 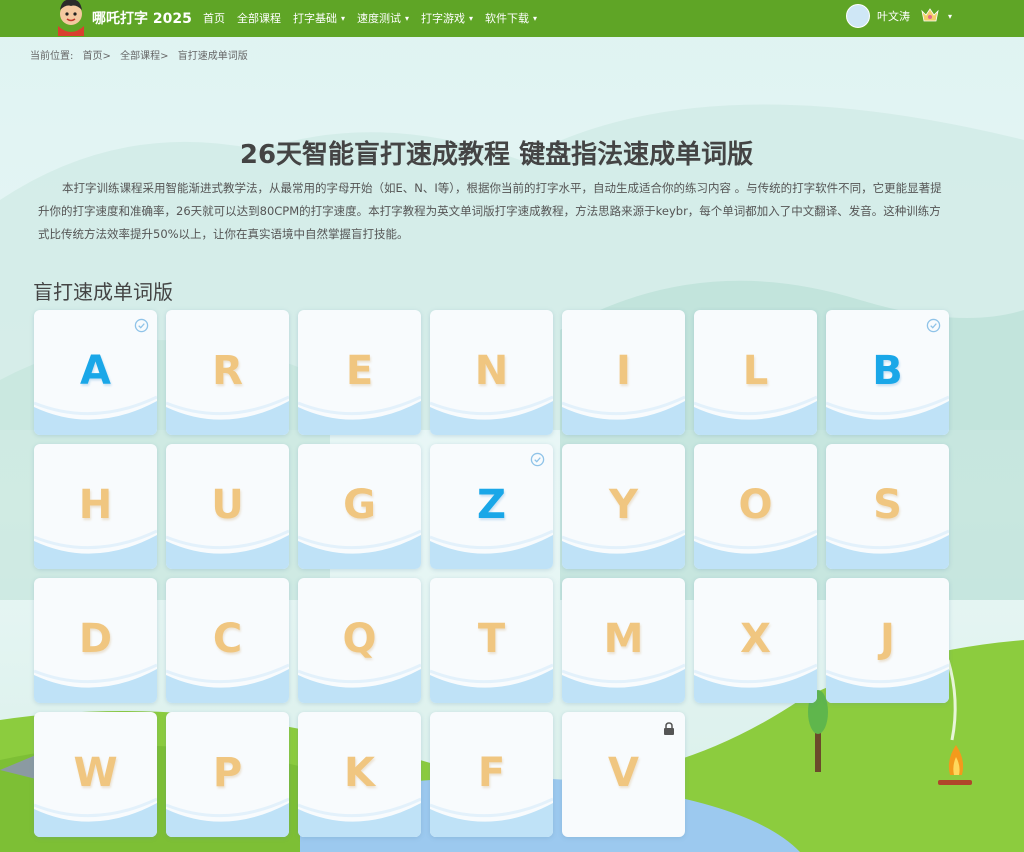 I want to click on nav-typing-games: 打字游戏 ▾, so click(x=447, y=18).